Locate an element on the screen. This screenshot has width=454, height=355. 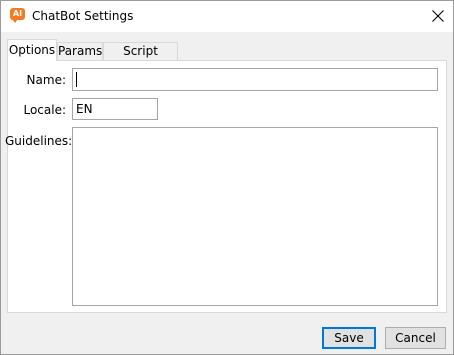
title-bar: AI ChatBot Settings is located at coordinates (227, 16).